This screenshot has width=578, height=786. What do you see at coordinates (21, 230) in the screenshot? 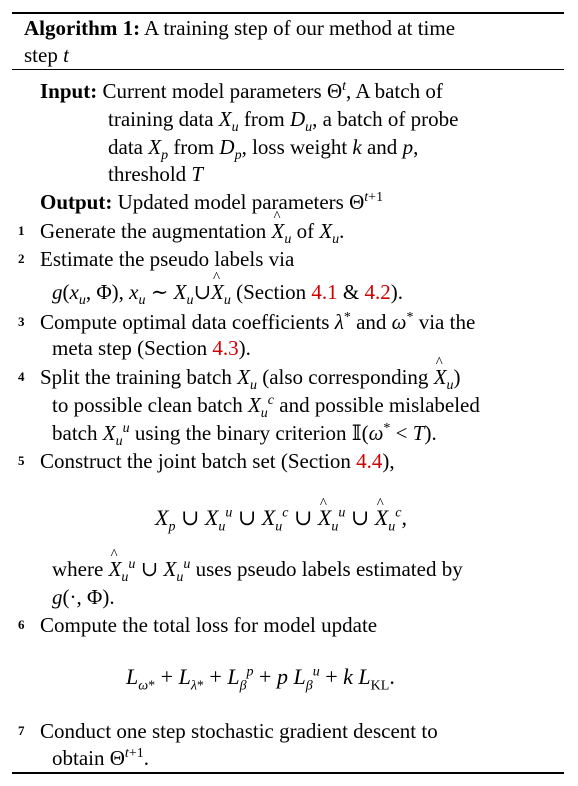
I see `step-number: 1` at bounding box center [21, 230].